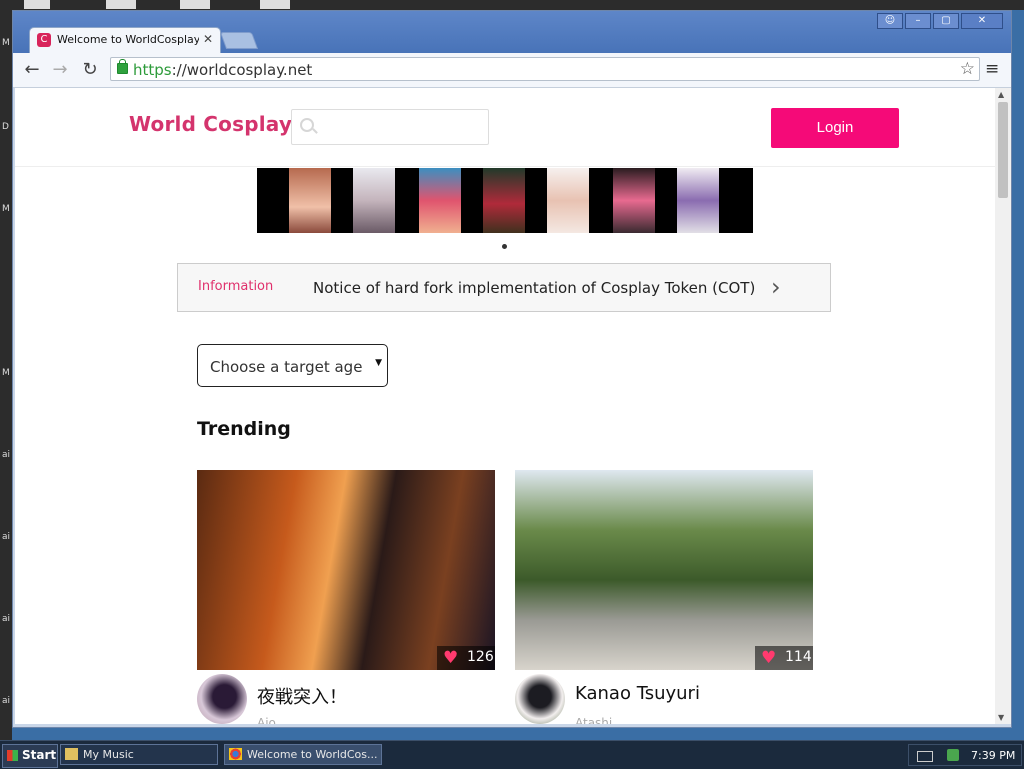 The height and width of the screenshot is (769, 1024). What do you see at coordinates (835, 128) in the screenshot?
I see `login-button: Login` at bounding box center [835, 128].